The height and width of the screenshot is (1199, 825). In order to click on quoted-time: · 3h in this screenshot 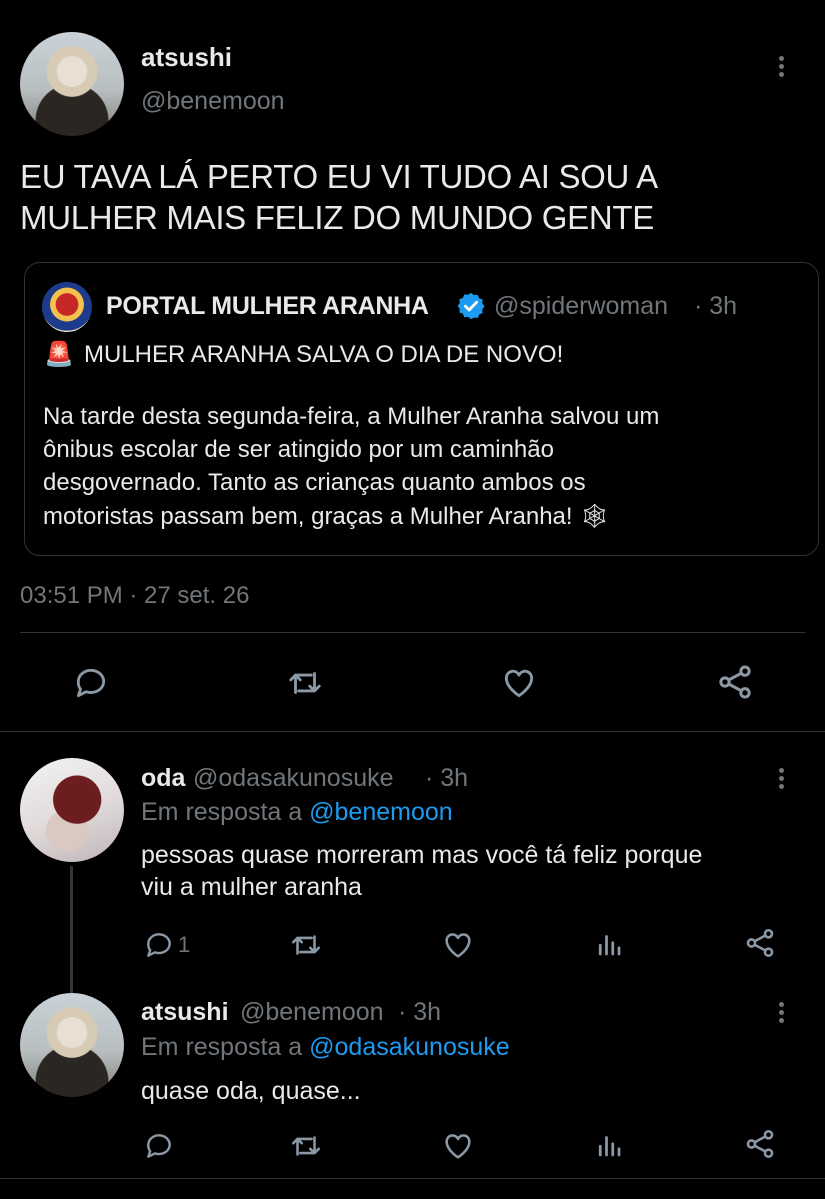, I will do `click(716, 306)`.